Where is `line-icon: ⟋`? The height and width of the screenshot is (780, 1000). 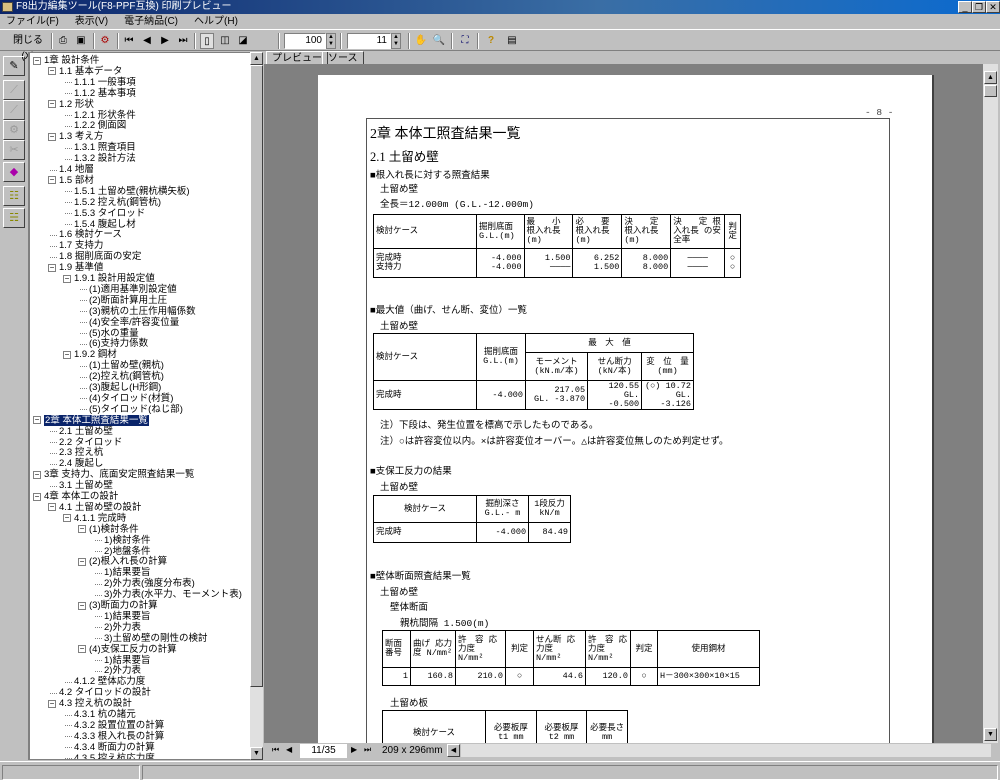
line-icon: ⟋ is located at coordinates (14, 90).